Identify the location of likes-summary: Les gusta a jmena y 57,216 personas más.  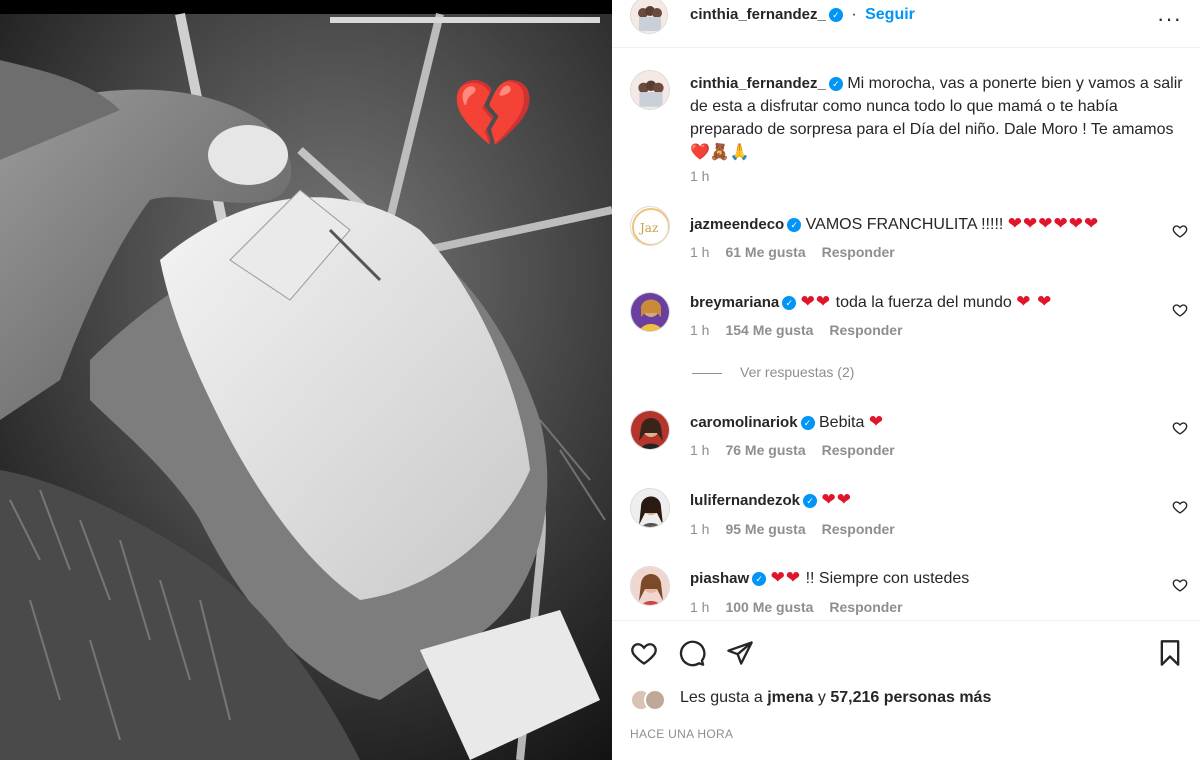
(835, 698).